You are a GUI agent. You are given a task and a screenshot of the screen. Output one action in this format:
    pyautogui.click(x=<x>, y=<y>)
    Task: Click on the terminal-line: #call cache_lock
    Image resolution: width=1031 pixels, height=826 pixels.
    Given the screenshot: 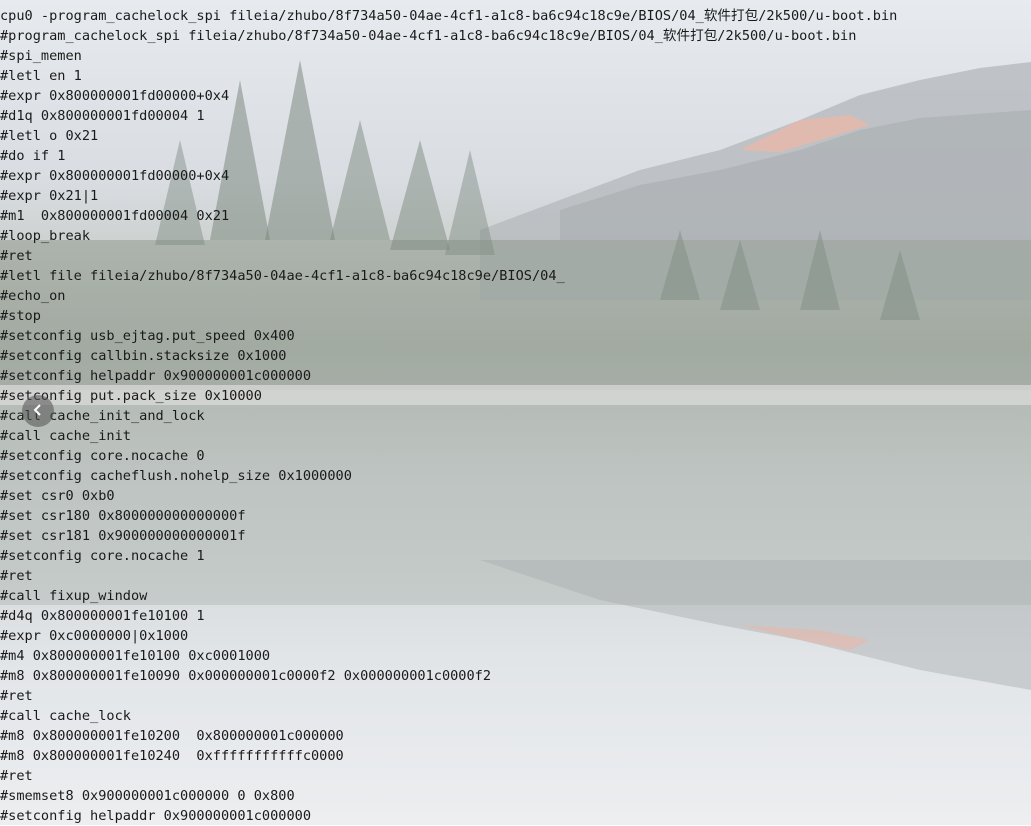 What is the action you would take?
    pyautogui.click(x=65, y=716)
    